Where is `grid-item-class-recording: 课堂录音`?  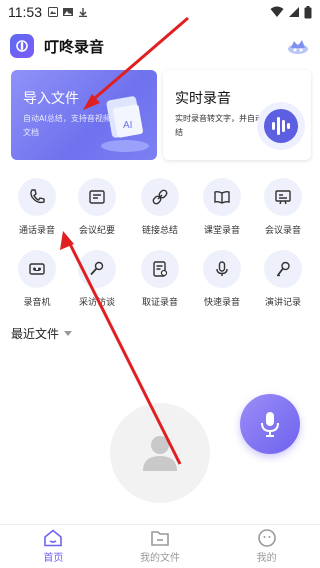
grid-item-class-recording: 课堂录音 is located at coordinates (222, 207).